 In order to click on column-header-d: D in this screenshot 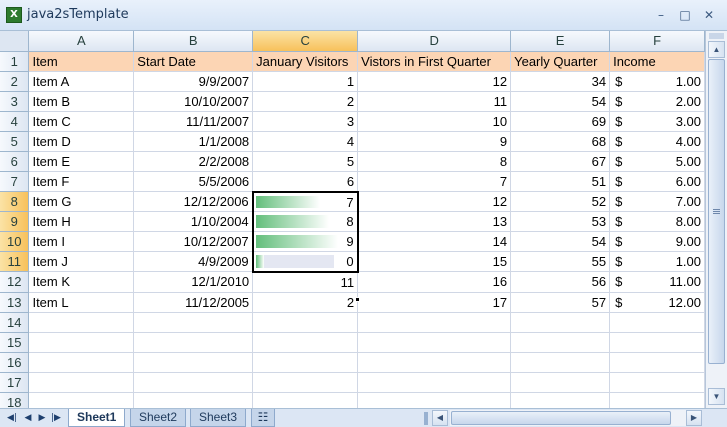, I will do `click(434, 41)`.